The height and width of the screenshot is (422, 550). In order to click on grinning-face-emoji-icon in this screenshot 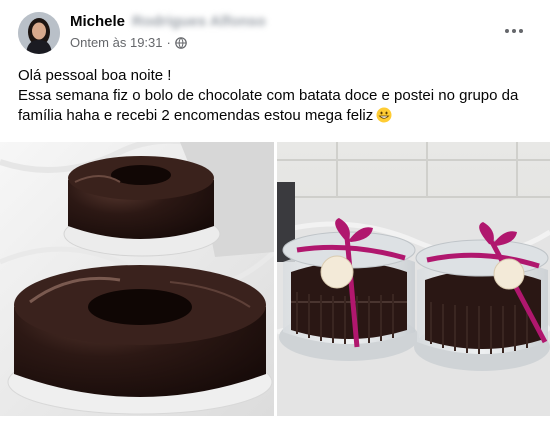, I will do `click(384, 115)`.